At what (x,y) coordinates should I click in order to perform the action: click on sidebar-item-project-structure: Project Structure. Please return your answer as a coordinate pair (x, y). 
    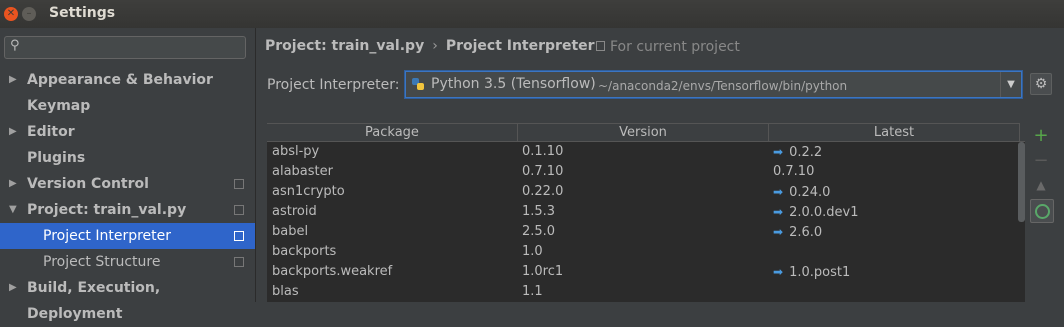
    Looking at the image, I should click on (127, 262).